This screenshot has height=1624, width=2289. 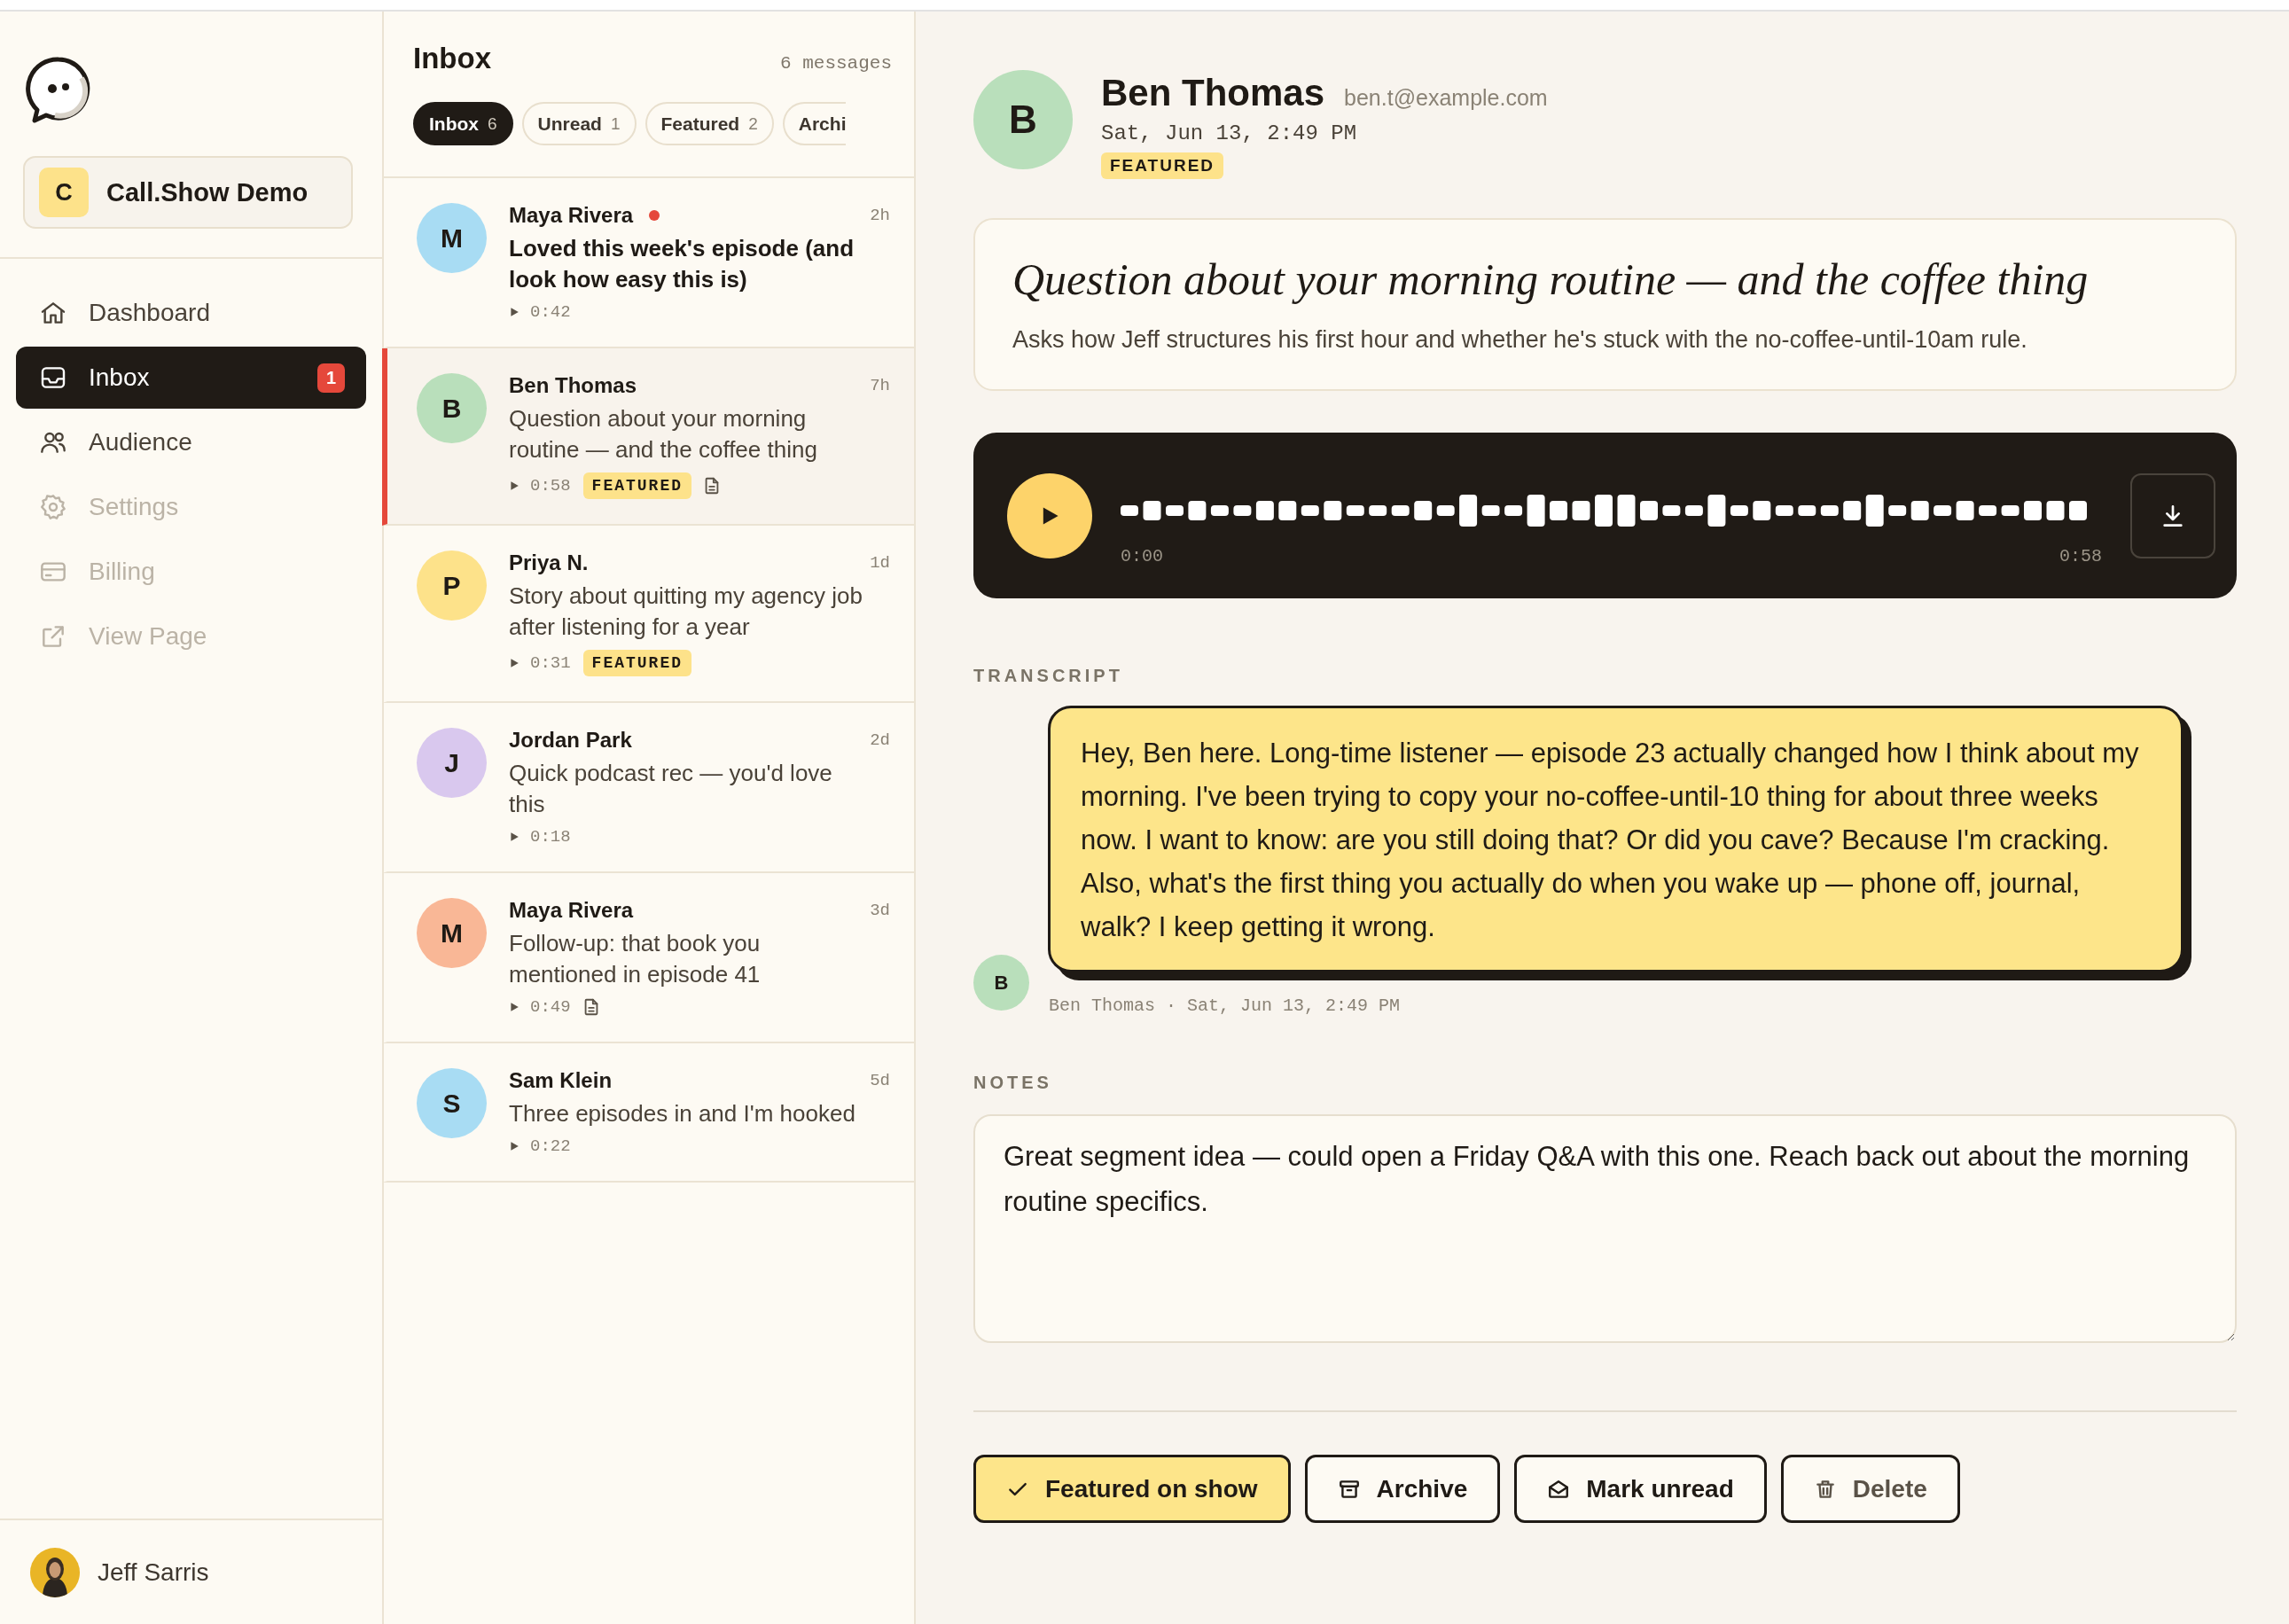 I want to click on duration: 0:58, so click(x=550, y=486).